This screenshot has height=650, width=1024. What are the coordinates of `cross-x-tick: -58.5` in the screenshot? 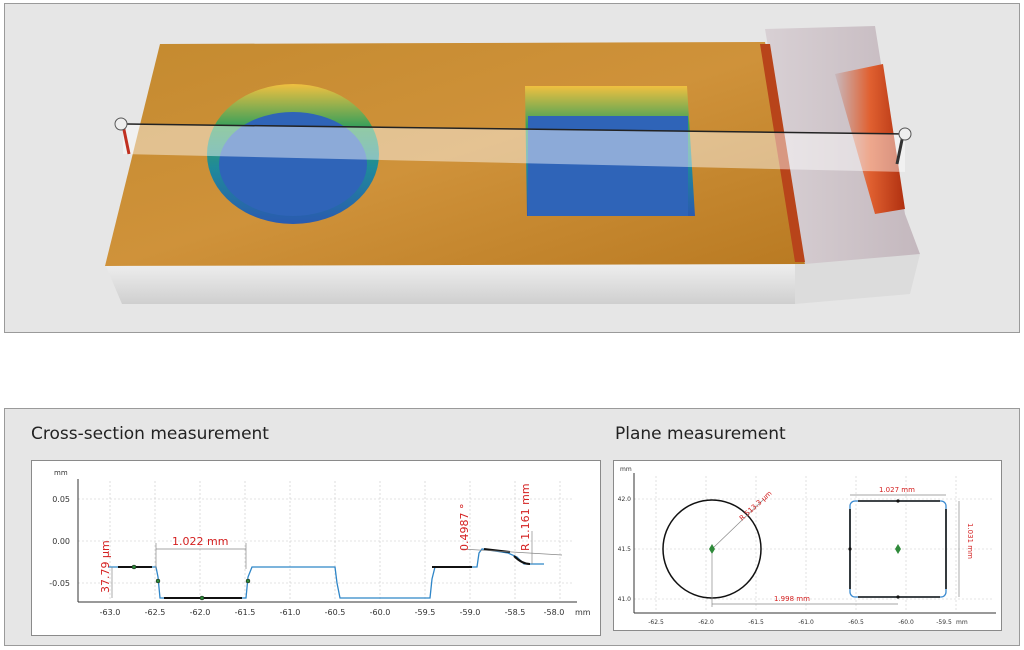 It's located at (515, 612).